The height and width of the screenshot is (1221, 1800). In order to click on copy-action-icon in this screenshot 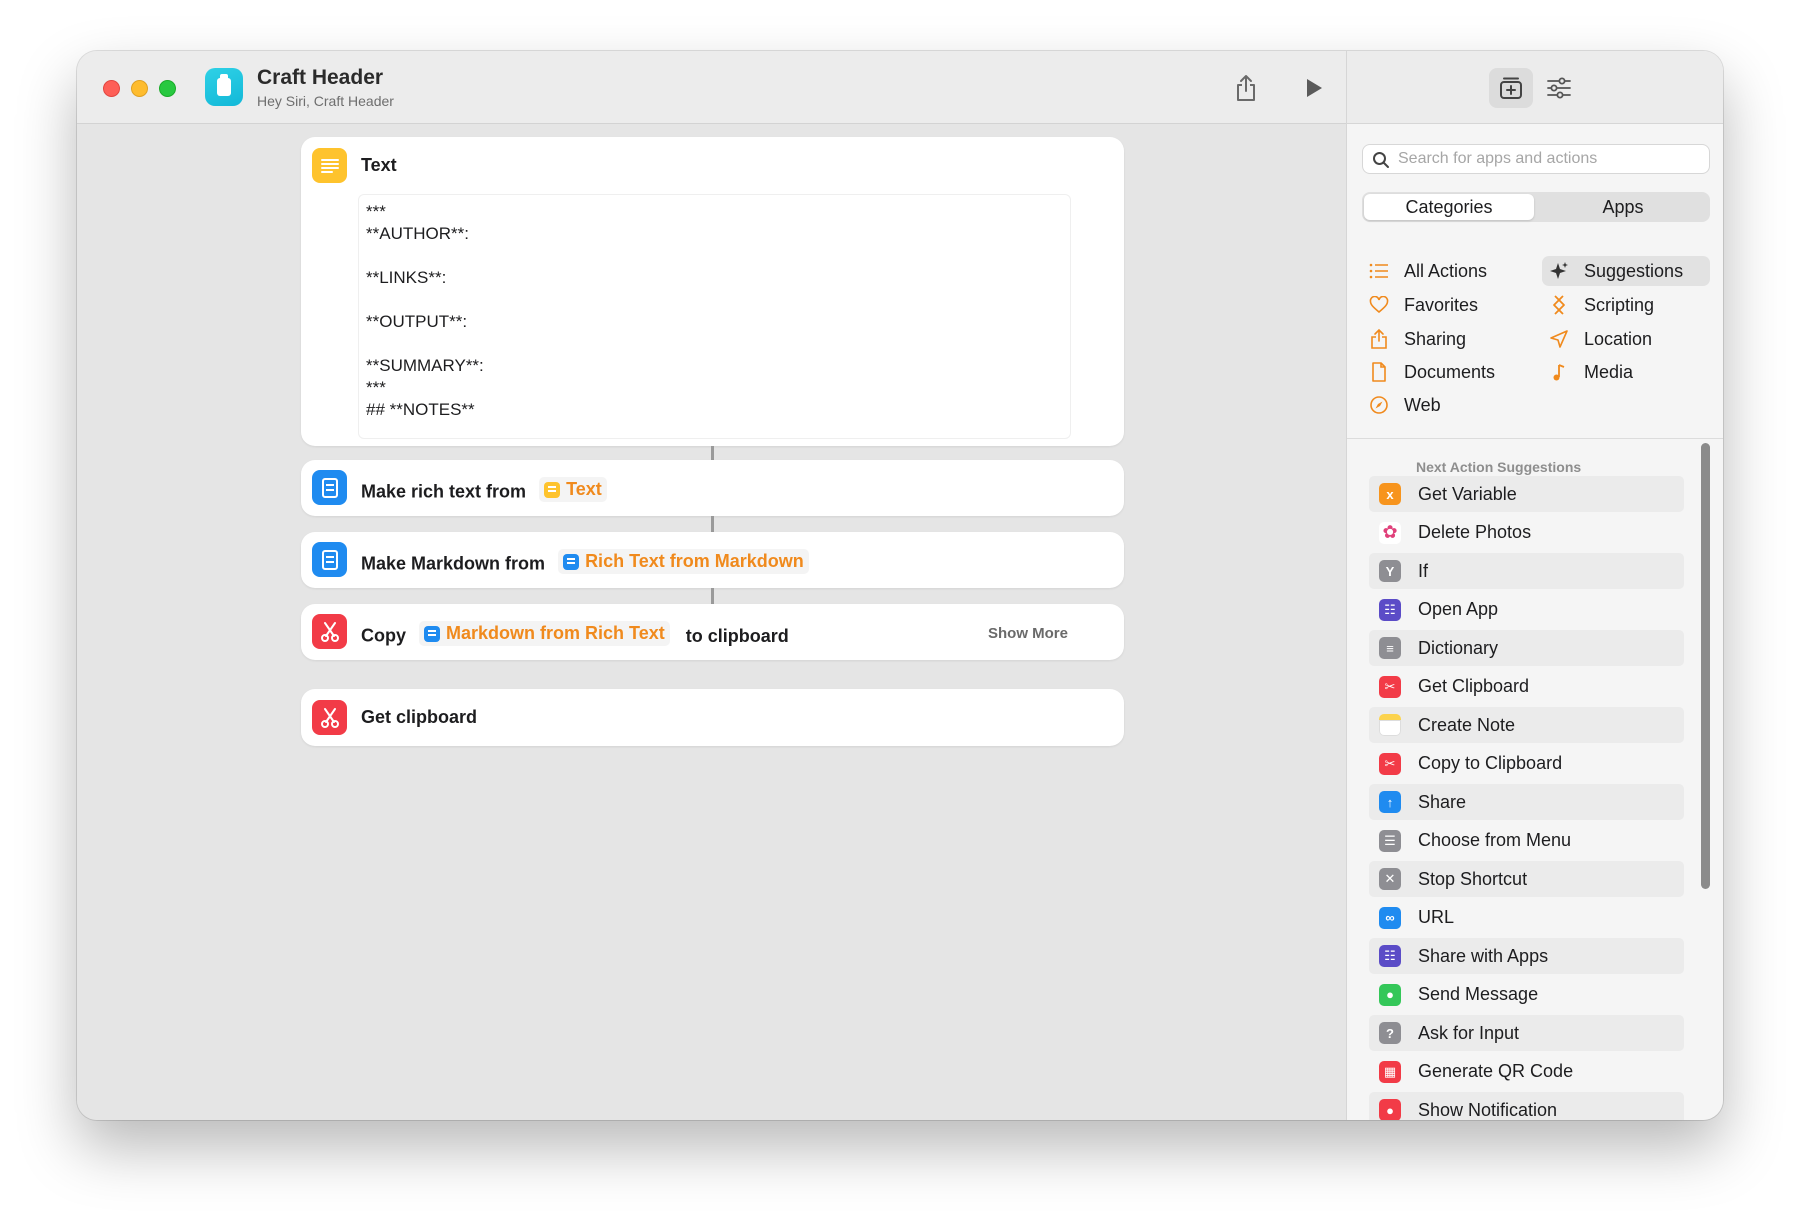, I will do `click(329, 631)`.